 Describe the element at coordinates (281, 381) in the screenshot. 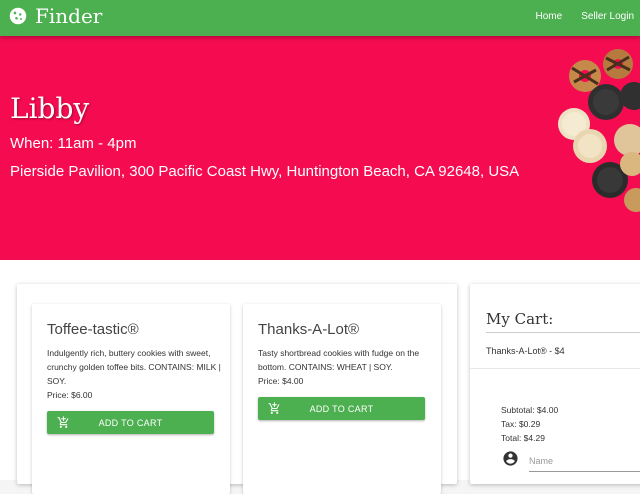

I see `product-price: Price: $4.00` at that location.